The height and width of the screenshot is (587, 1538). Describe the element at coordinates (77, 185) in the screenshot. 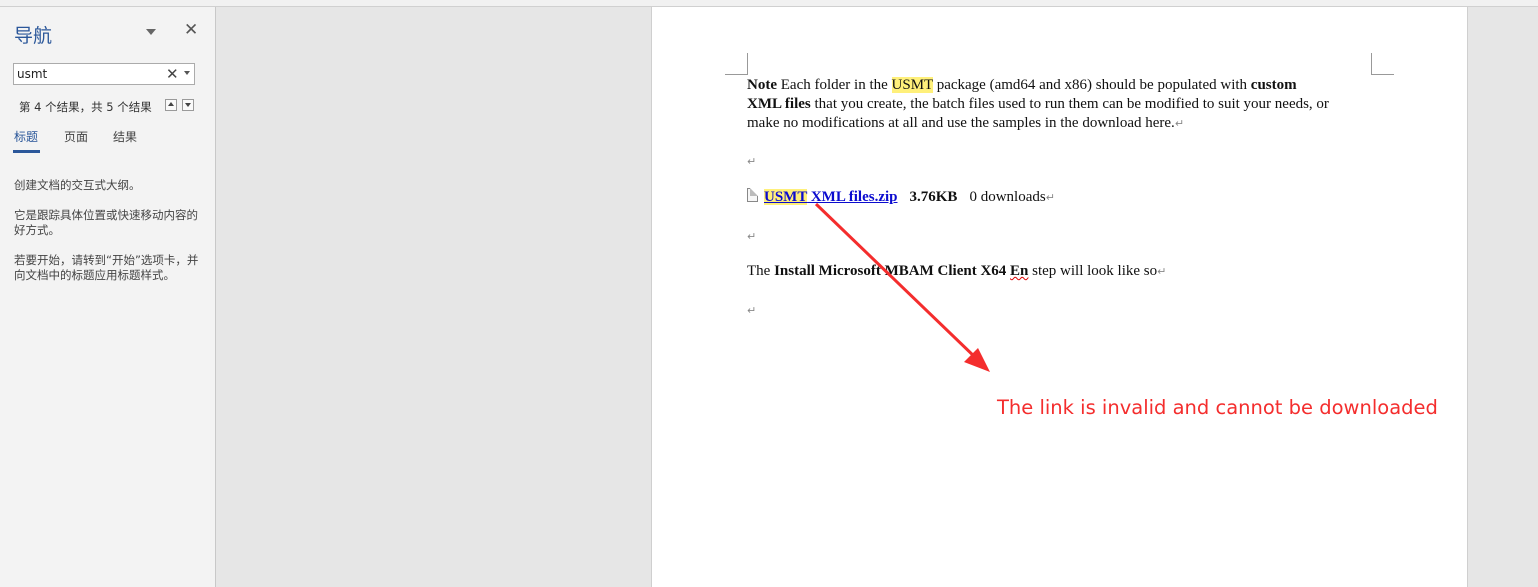

I see `hint-text-1: 创建文档的交互式大纲。` at that location.